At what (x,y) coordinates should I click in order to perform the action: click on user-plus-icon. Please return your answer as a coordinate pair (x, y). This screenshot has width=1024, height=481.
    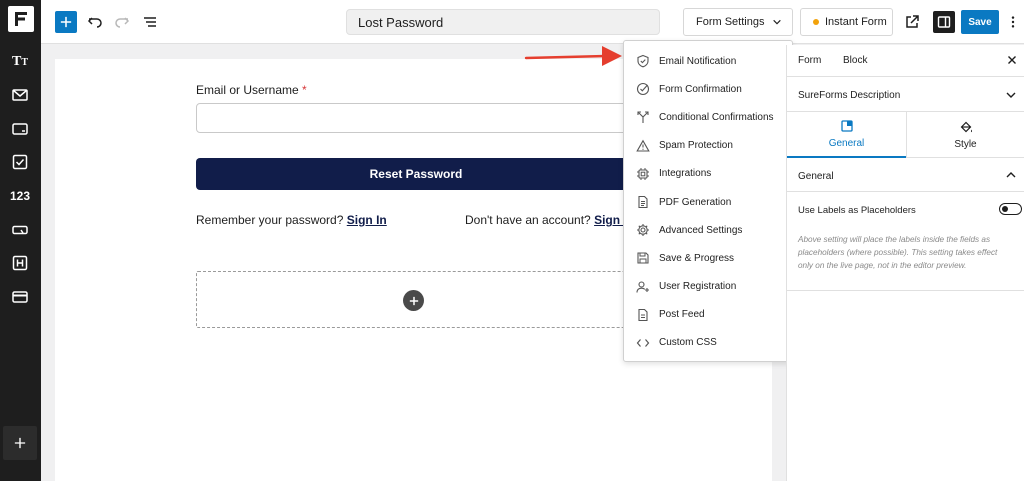
    Looking at the image, I should click on (642, 287).